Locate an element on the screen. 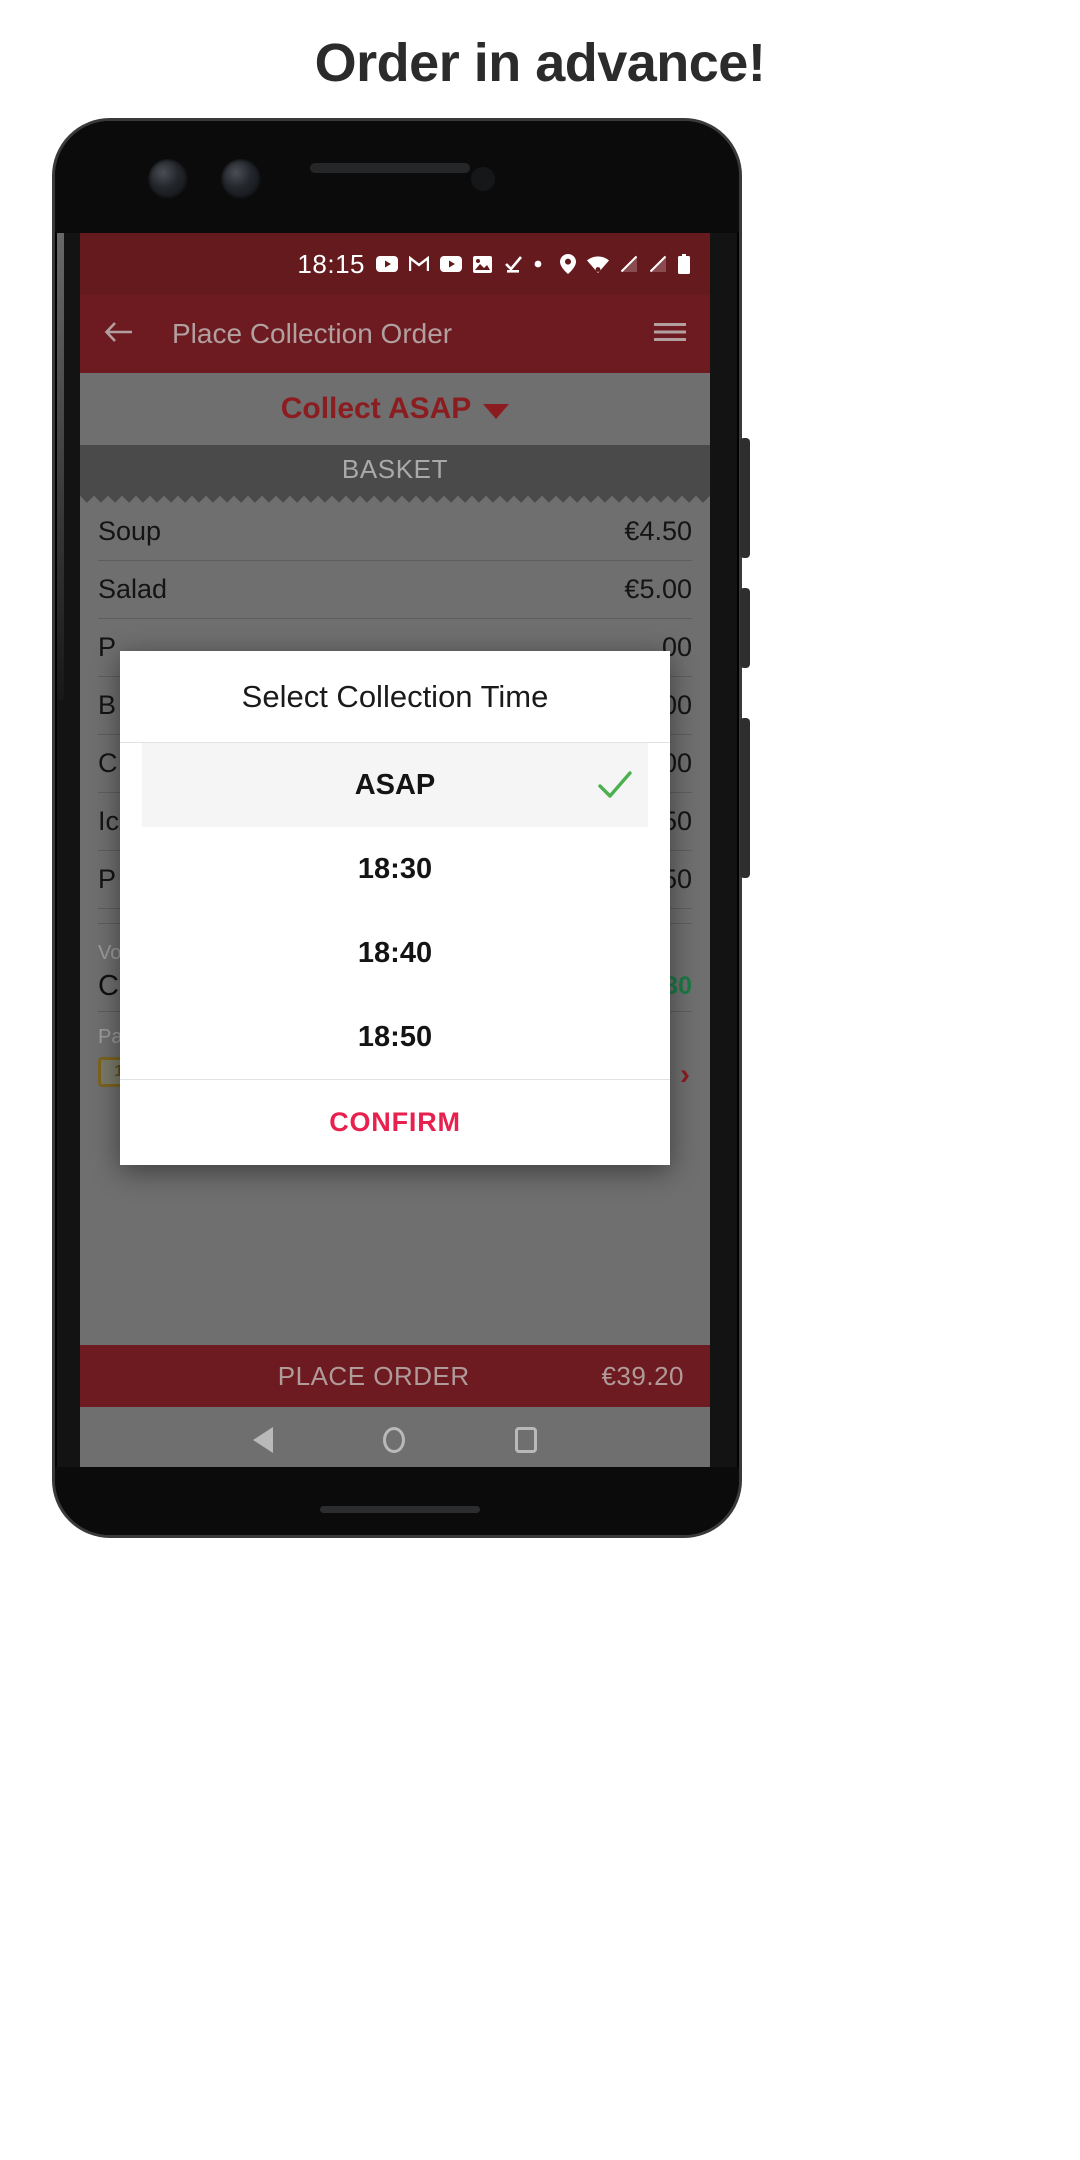 This screenshot has height=2160, width=1080. dialog-option-1850: 18:50 is located at coordinates (395, 1037).